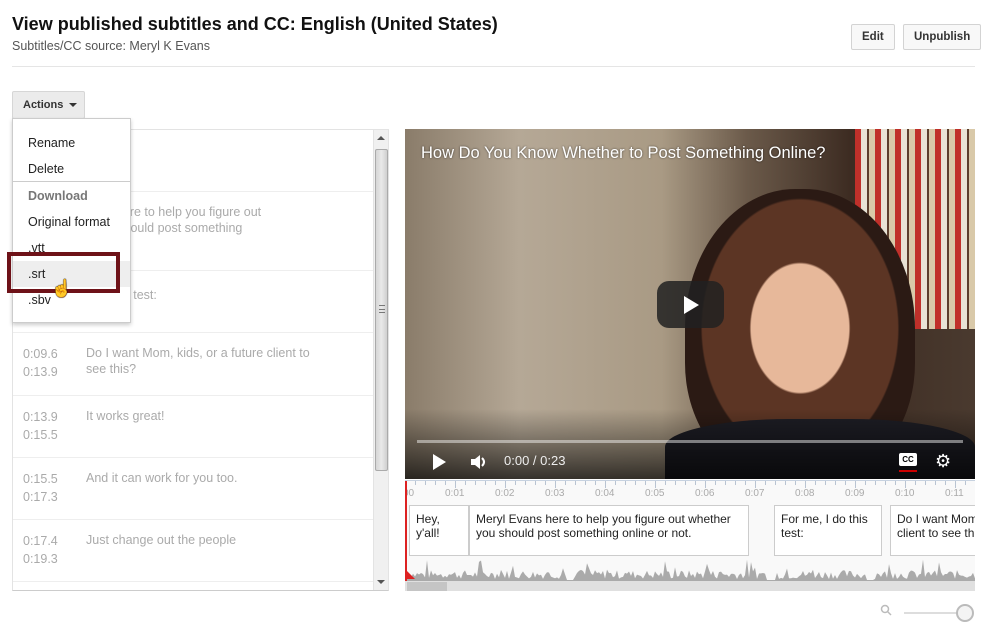 The height and width of the screenshot is (639, 993). What do you see at coordinates (43, 105) in the screenshot?
I see `actions-label: Actions` at bounding box center [43, 105].